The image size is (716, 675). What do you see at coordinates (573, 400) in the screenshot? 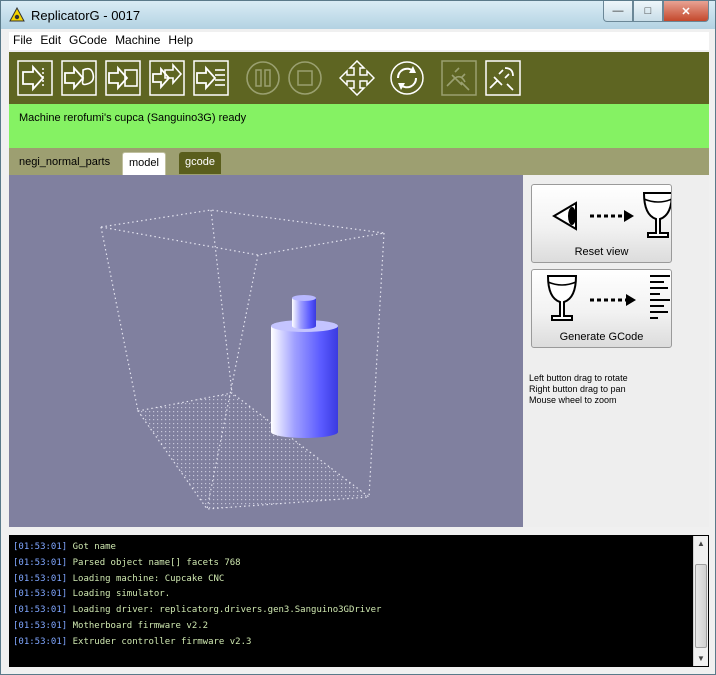
I see `help-line-zoom: Mouse wheel to zoom` at bounding box center [573, 400].